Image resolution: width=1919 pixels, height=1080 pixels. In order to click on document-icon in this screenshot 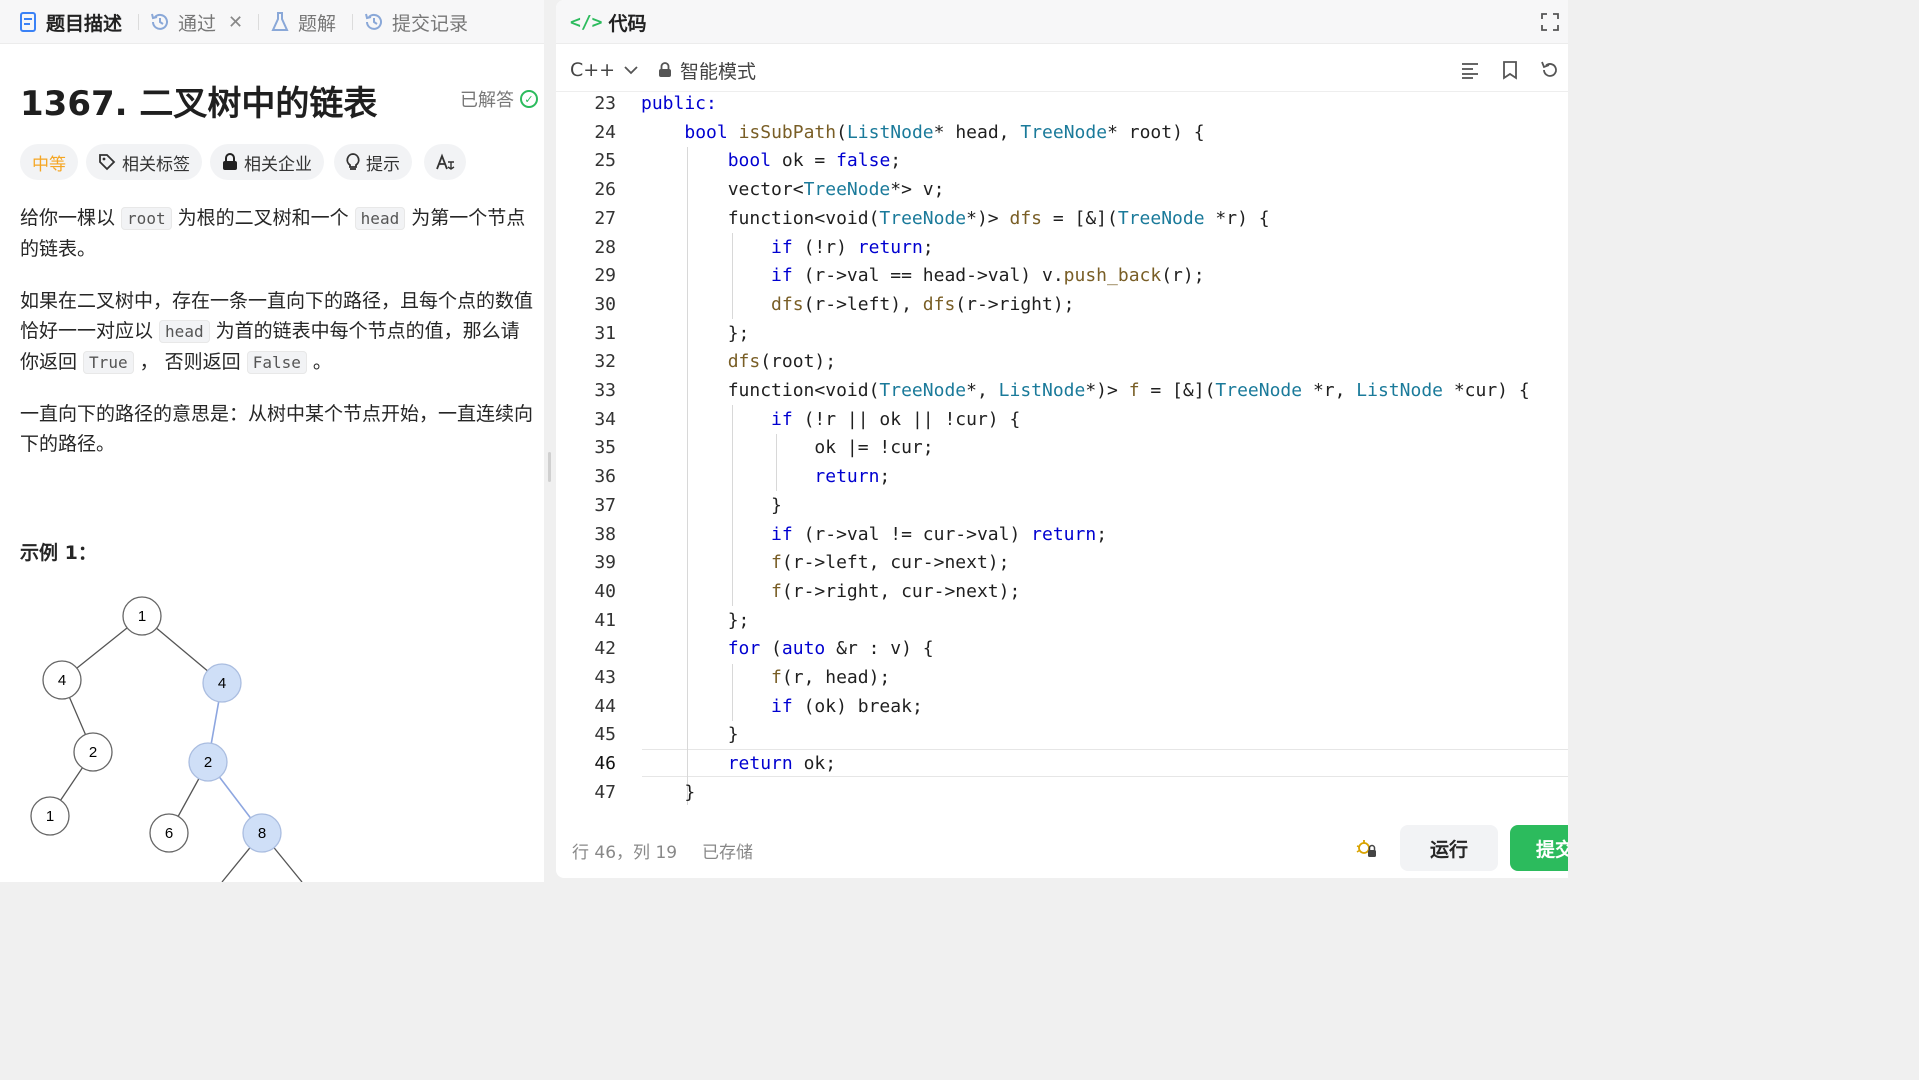, I will do `click(28, 22)`.